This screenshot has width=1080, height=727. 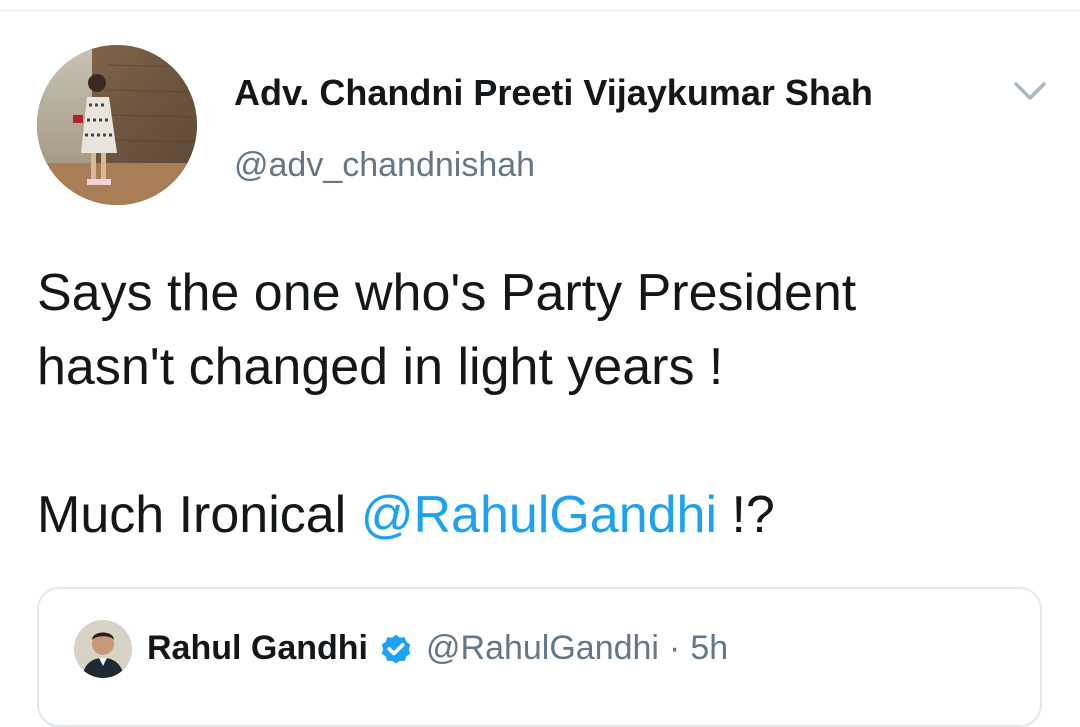 I want to click on verified-badge-icon, so click(x=396, y=649).